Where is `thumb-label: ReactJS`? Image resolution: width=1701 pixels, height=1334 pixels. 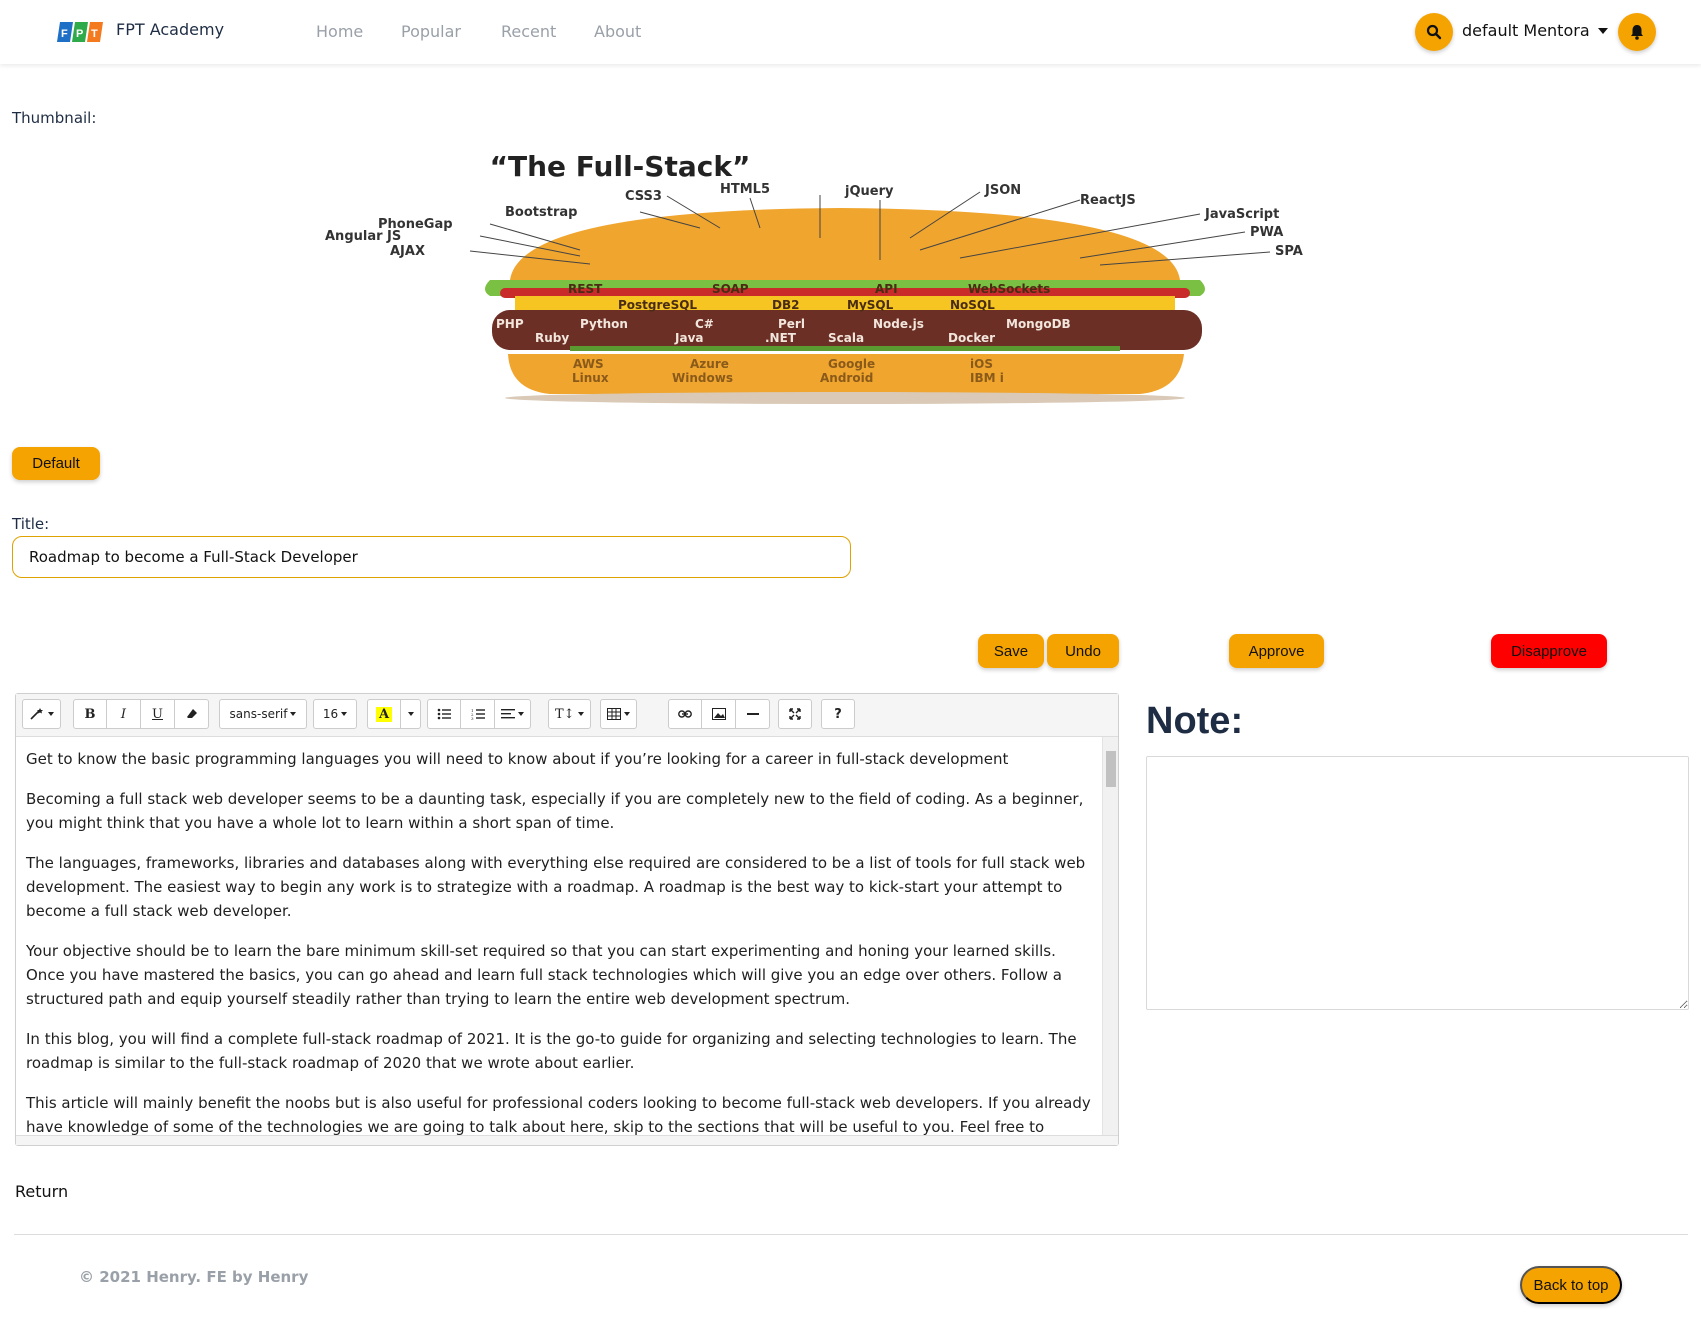 thumb-label: ReactJS is located at coordinates (1108, 200).